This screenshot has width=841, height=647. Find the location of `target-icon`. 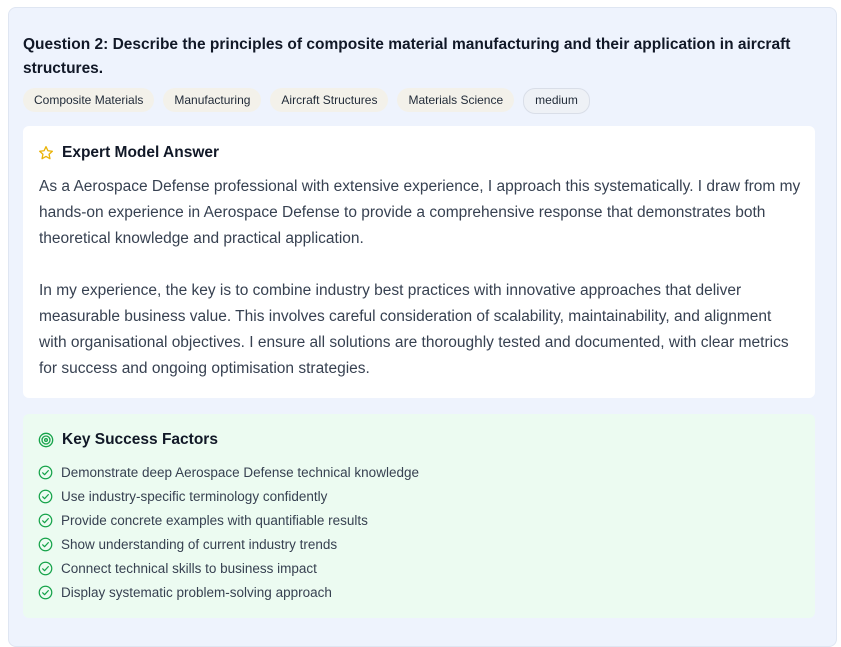

target-icon is located at coordinates (46, 440).